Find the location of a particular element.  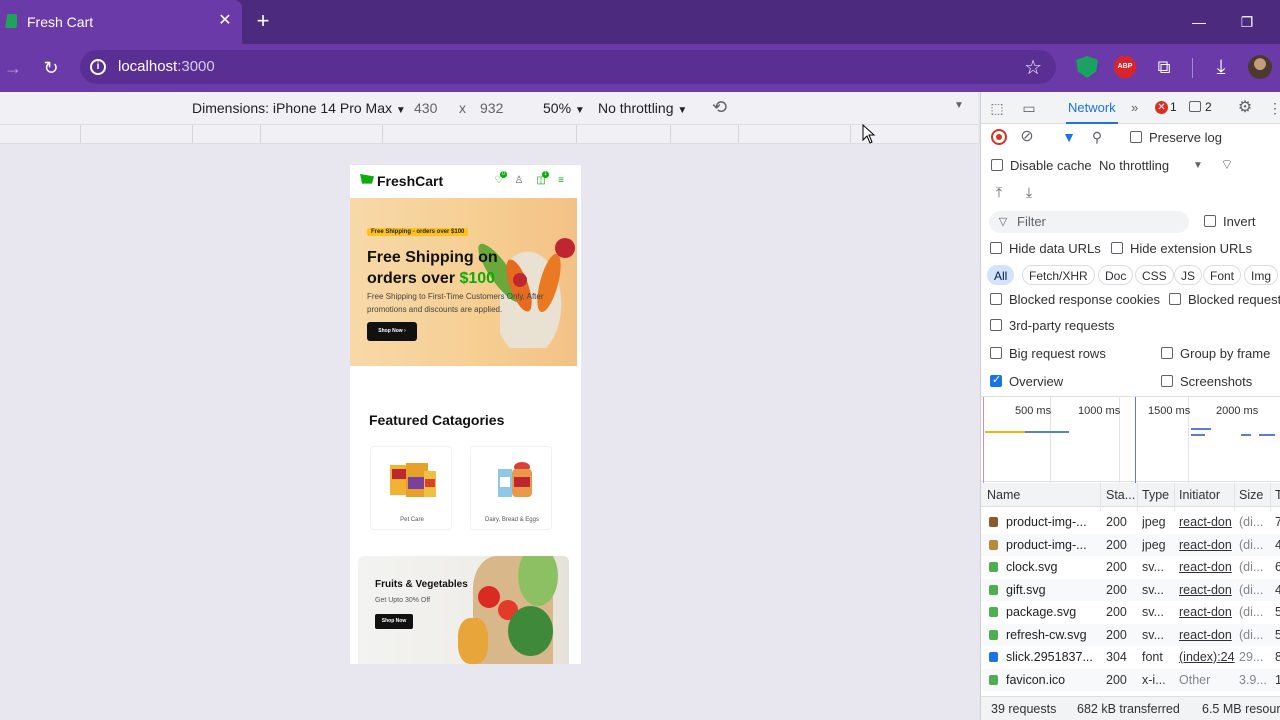

more-tabs-icon: » is located at coordinates (1134, 107).